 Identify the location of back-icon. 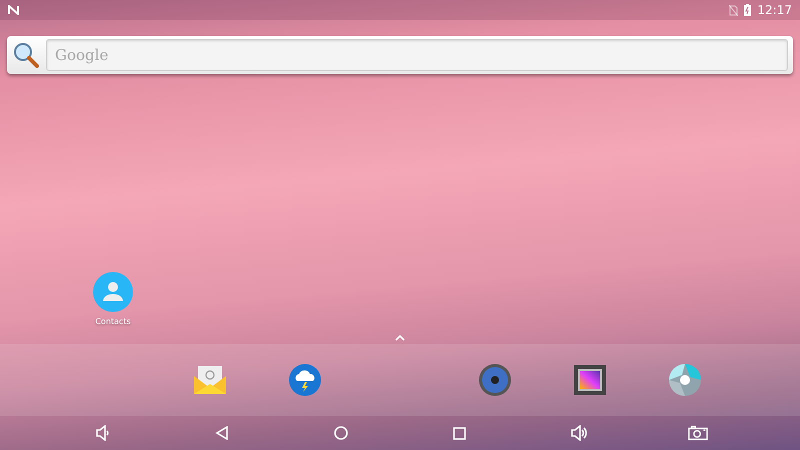
(221, 433).